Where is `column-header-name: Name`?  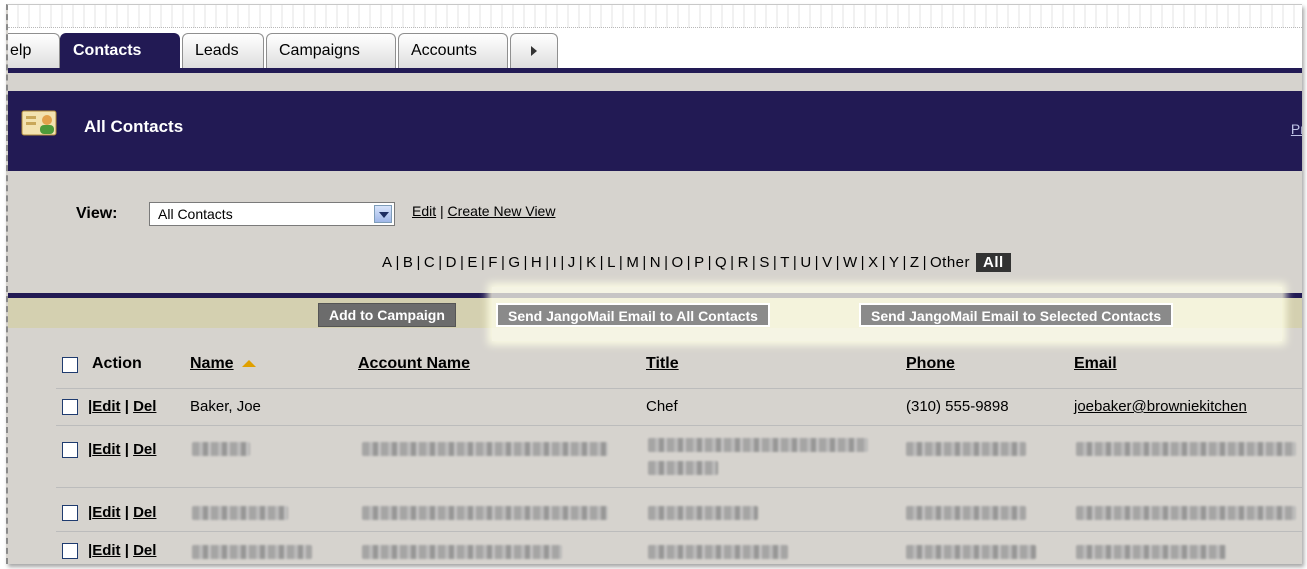 column-header-name: Name is located at coordinates (223, 364).